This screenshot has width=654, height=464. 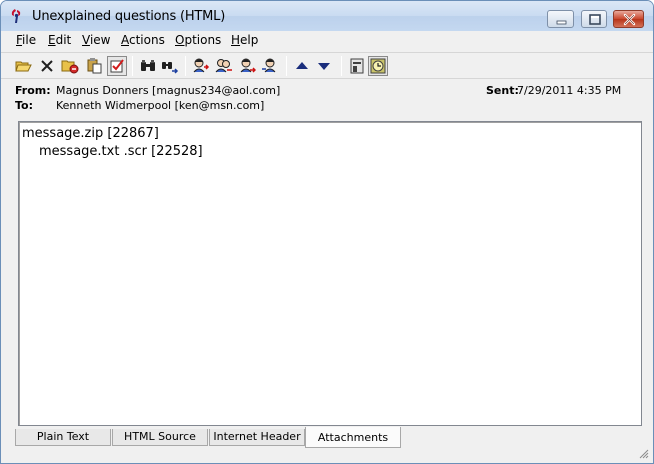 I want to click on tab-html-source: HTML Source, so click(x=160, y=437).